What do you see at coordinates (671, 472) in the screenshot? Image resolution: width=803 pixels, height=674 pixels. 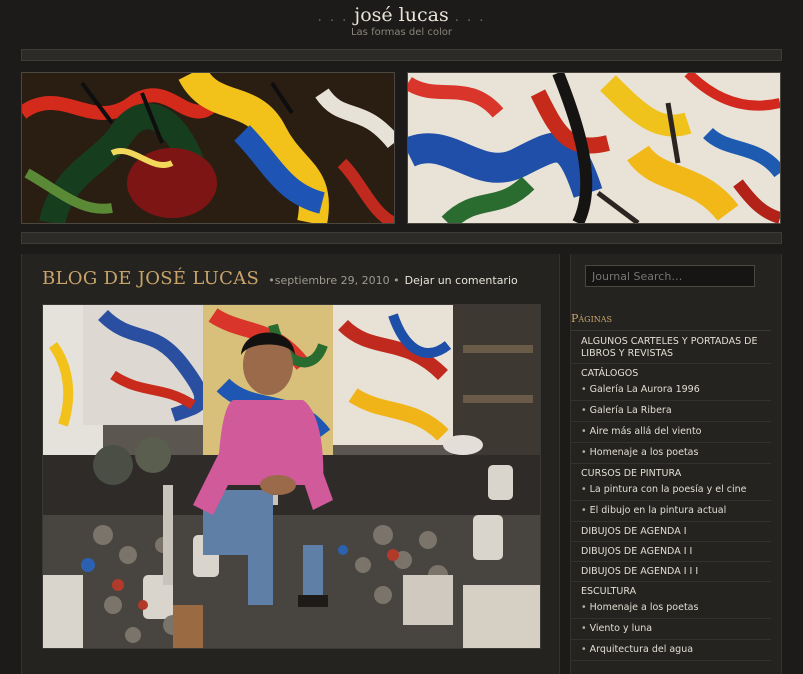 I see `page-link-cursos: CURSOS DE PINTURA` at bounding box center [671, 472].